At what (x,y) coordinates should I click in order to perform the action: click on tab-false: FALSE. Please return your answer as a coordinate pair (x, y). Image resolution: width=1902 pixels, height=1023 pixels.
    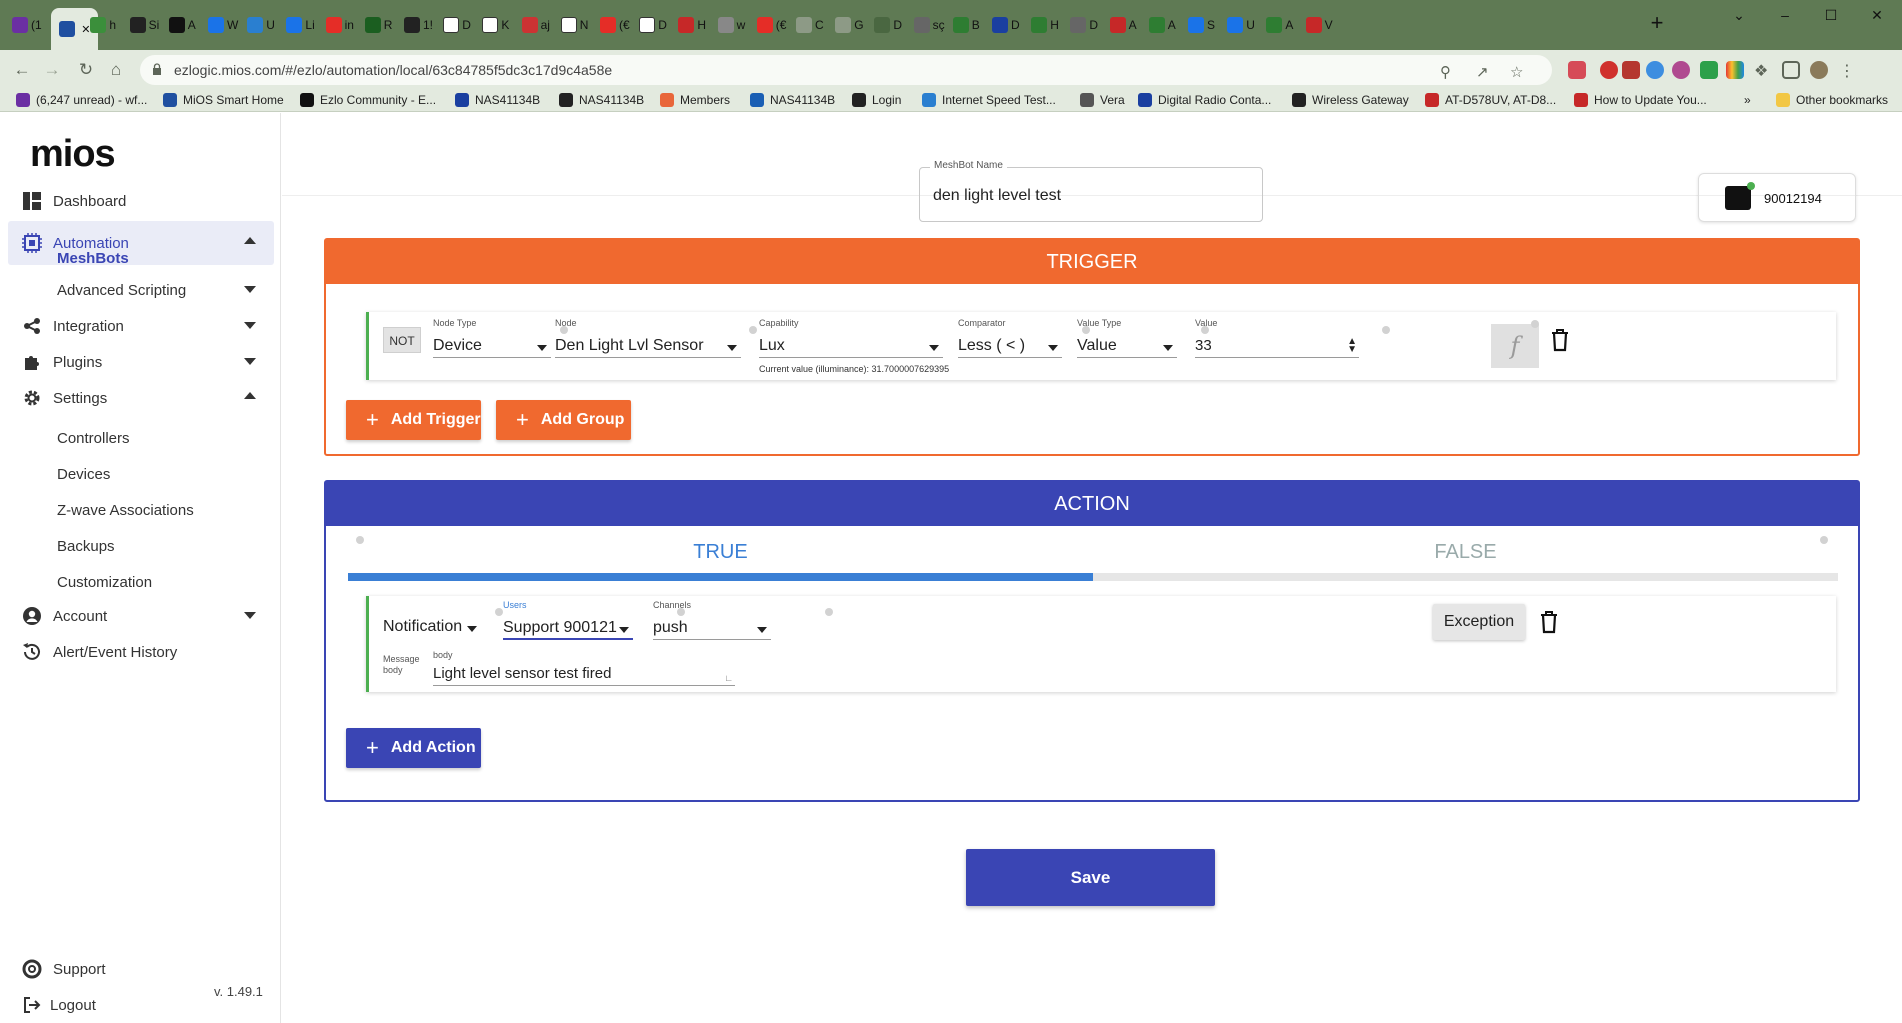
    Looking at the image, I should click on (1465, 552).